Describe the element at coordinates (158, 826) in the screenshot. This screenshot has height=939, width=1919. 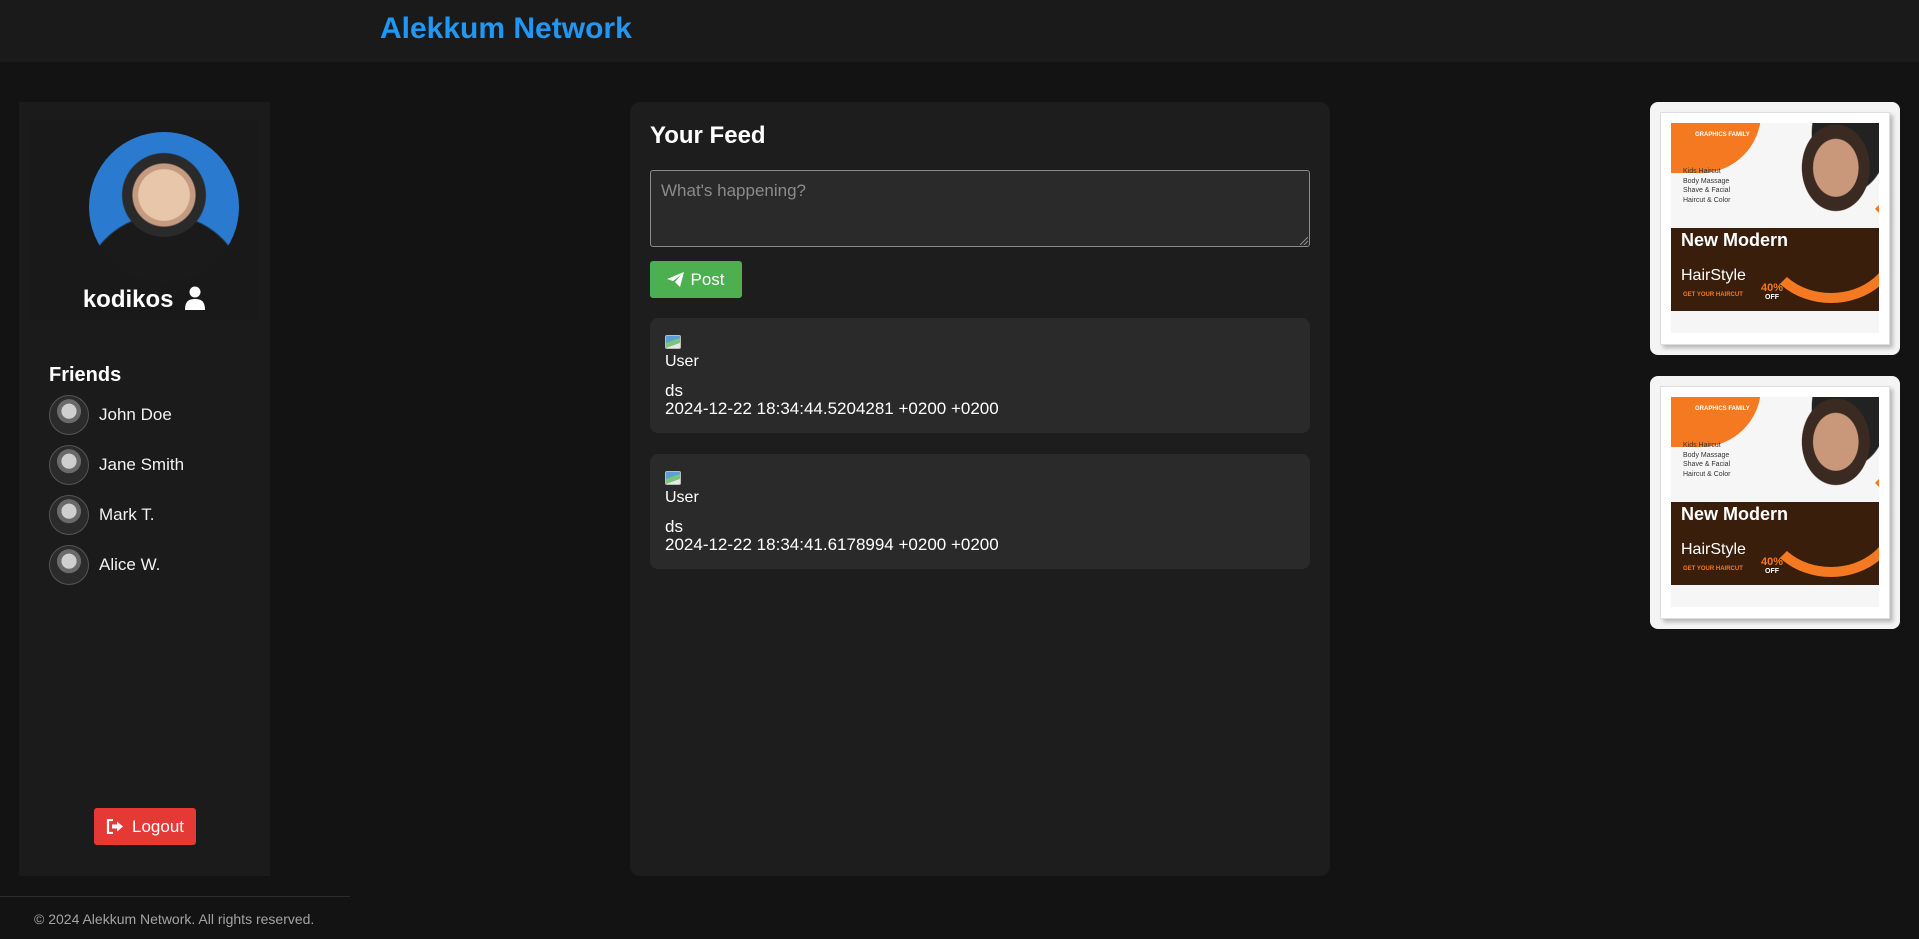
I see `logout-label: Logout` at that location.